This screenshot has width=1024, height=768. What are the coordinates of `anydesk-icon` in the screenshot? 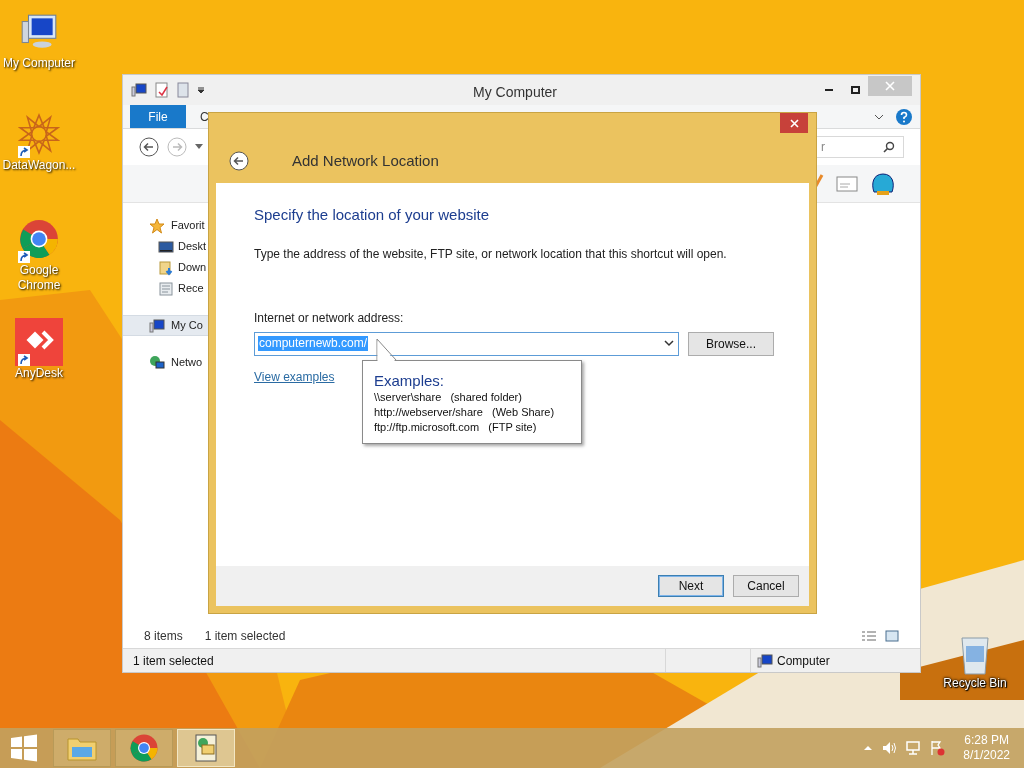 It's located at (39, 342).